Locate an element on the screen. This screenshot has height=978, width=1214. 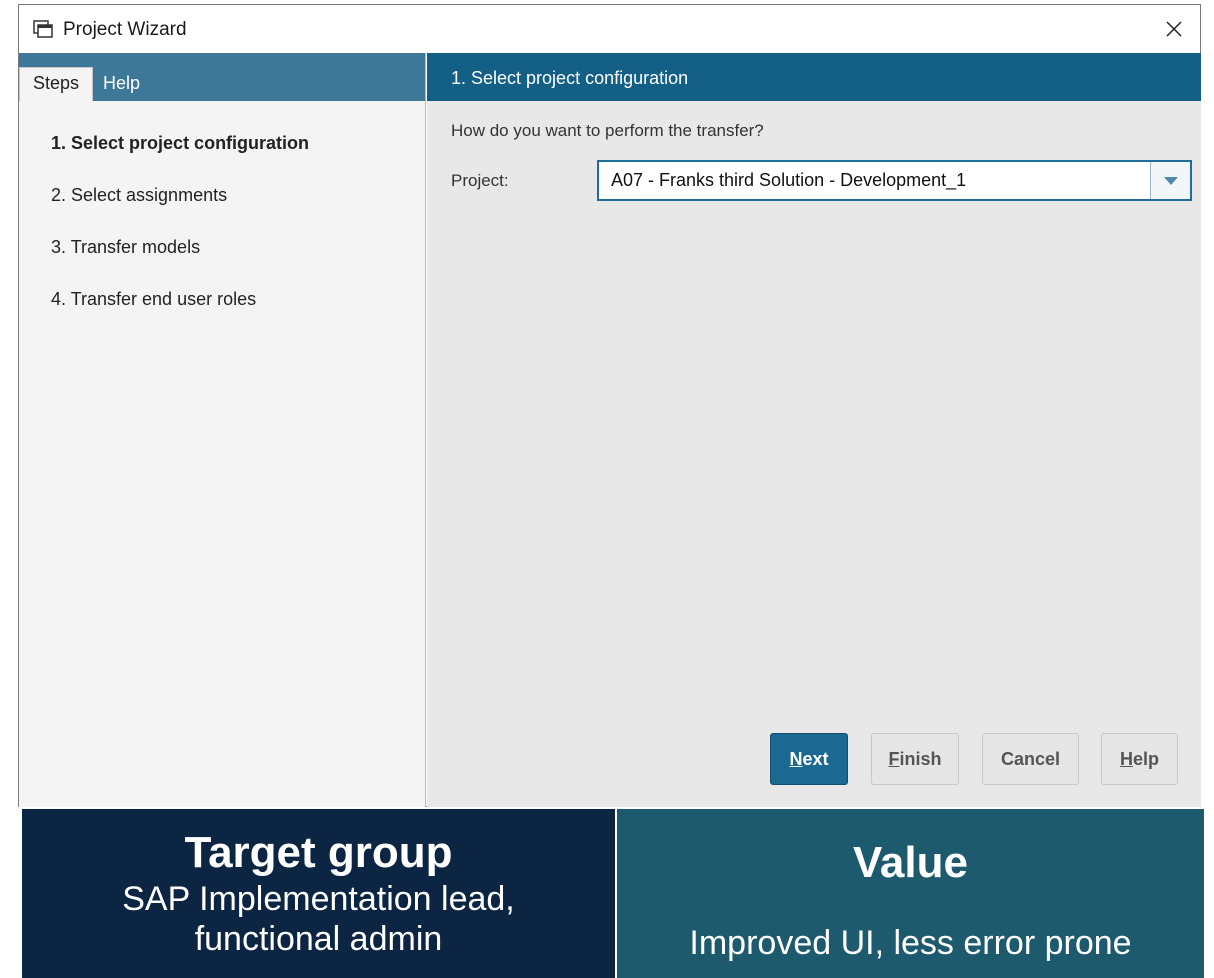
value-heading: Value is located at coordinates (910, 862).